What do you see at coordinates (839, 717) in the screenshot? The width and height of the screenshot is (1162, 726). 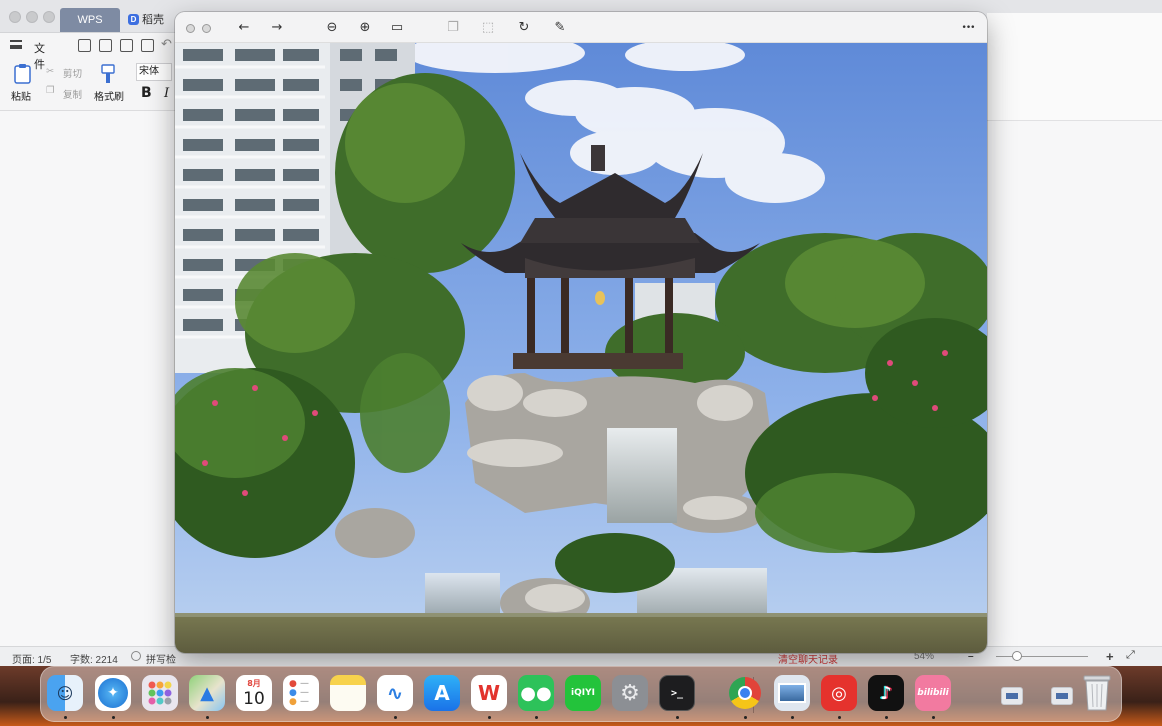 I see `netease-running-dot` at bounding box center [839, 717].